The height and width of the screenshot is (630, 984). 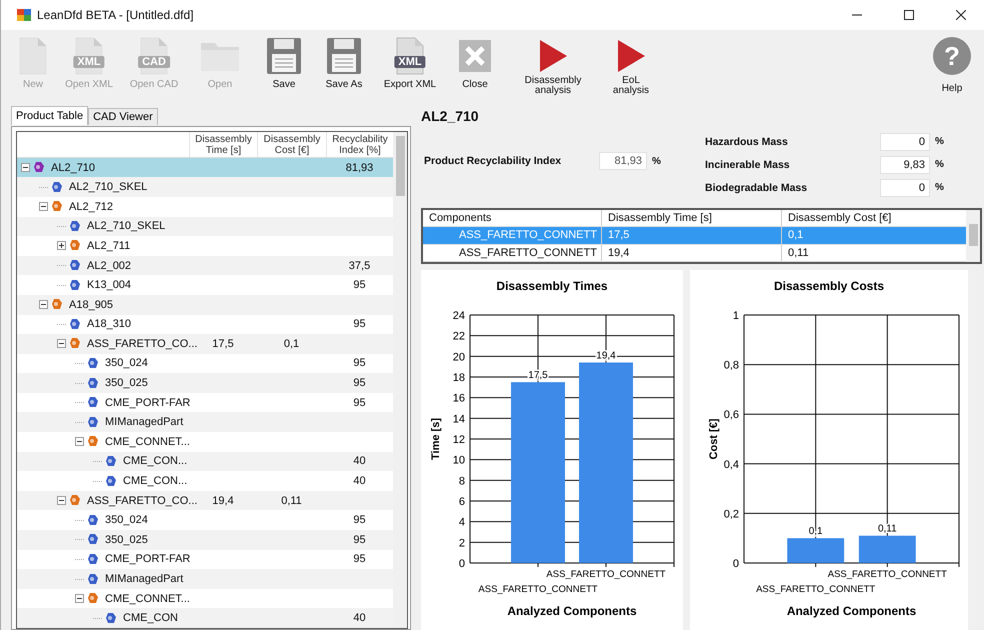 I want to click on column-header: Components, so click(x=512, y=218).